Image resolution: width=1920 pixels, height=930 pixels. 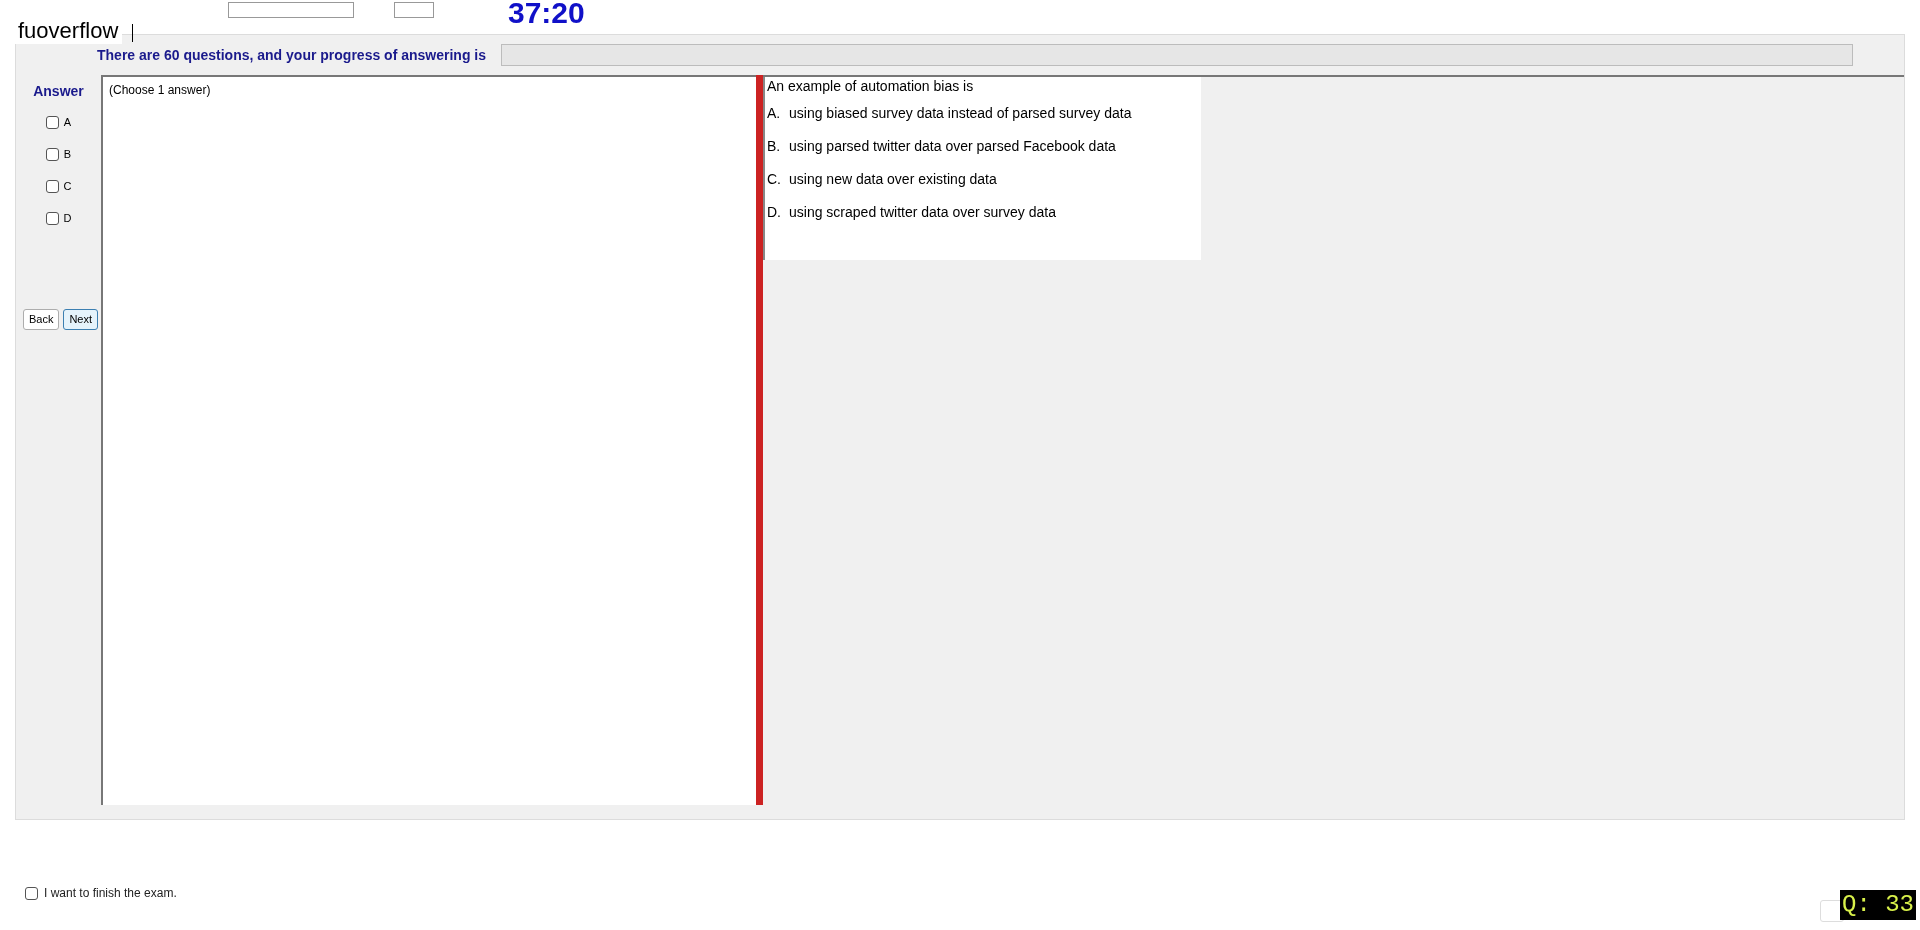 I want to click on choice-text: using scraped twitter data over survey data, so click(x=922, y=212).